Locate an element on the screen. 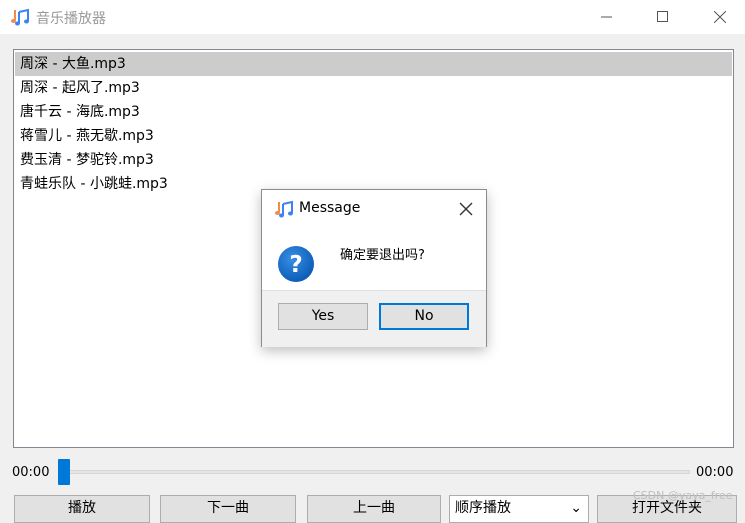 The height and width of the screenshot is (523, 745). next-track-button: 下一曲 is located at coordinates (228, 509).